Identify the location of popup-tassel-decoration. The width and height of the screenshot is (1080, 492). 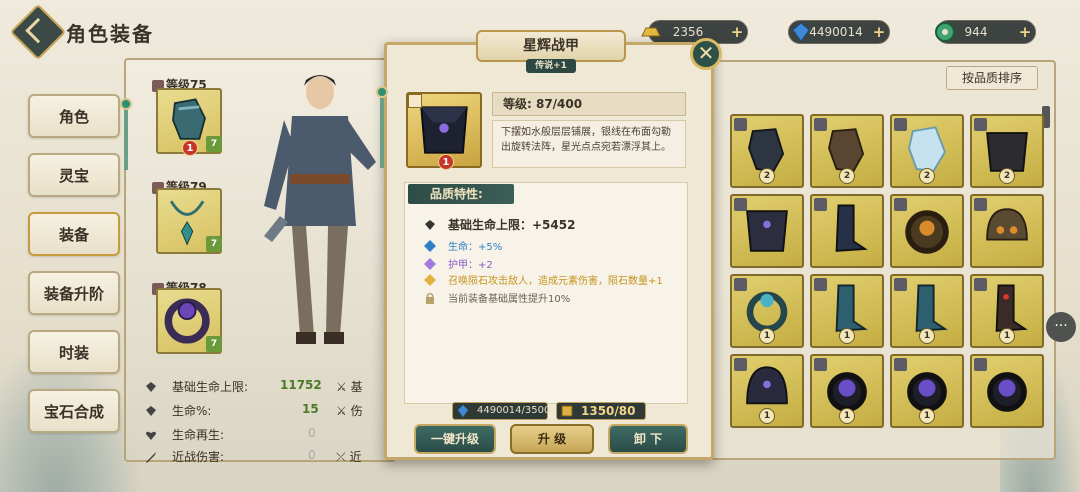
(382, 133).